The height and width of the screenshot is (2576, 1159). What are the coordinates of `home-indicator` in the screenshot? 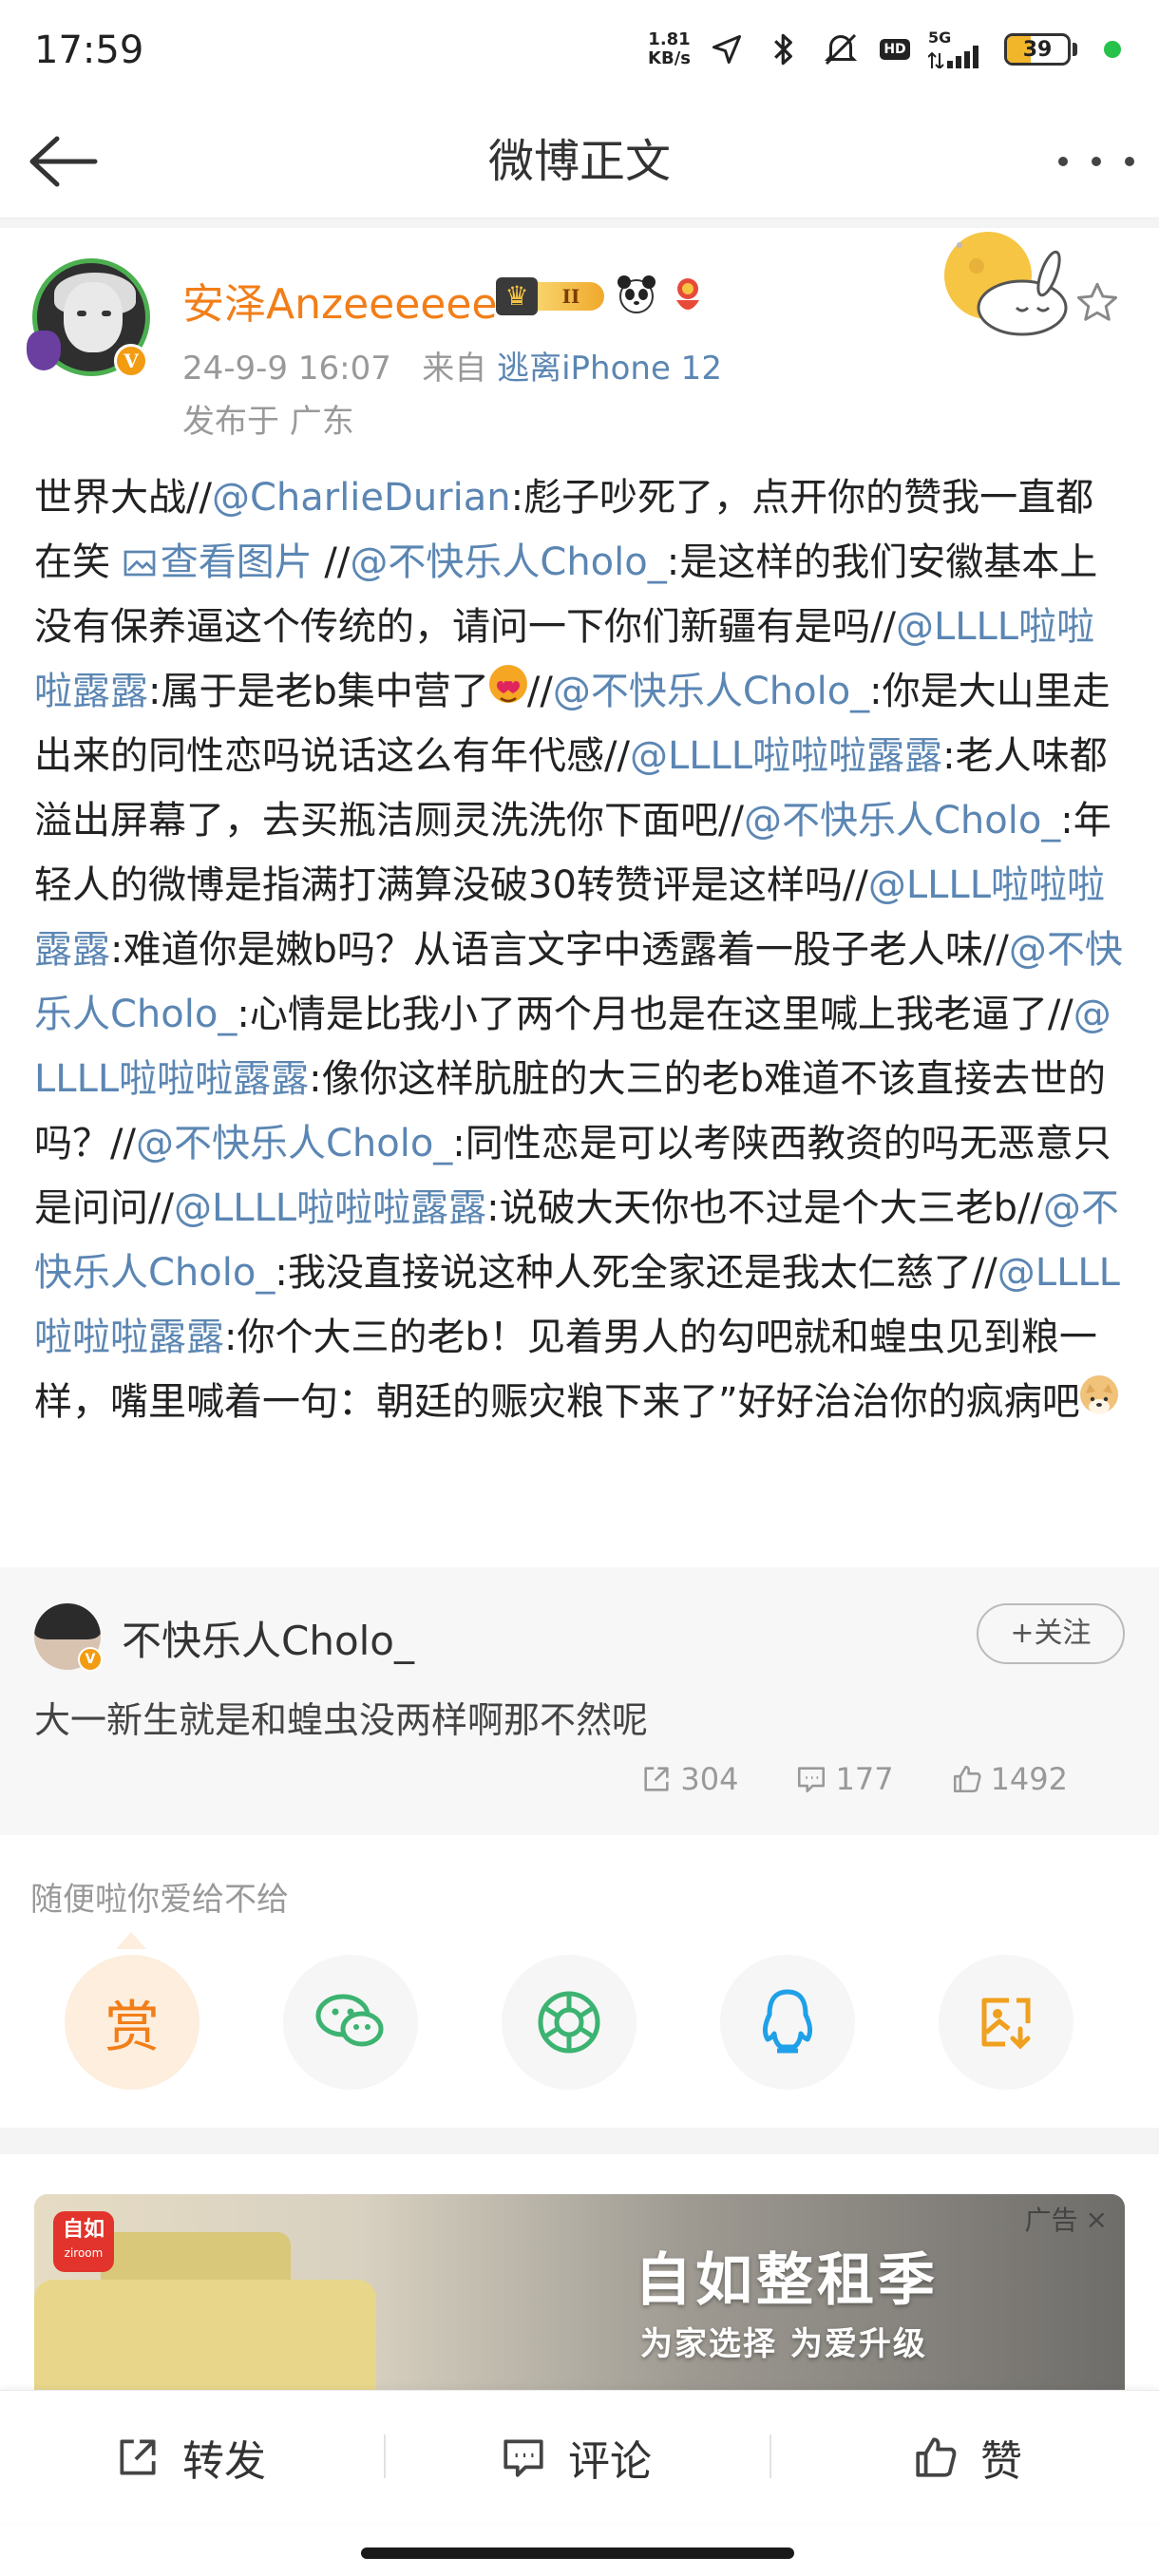 It's located at (577, 2553).